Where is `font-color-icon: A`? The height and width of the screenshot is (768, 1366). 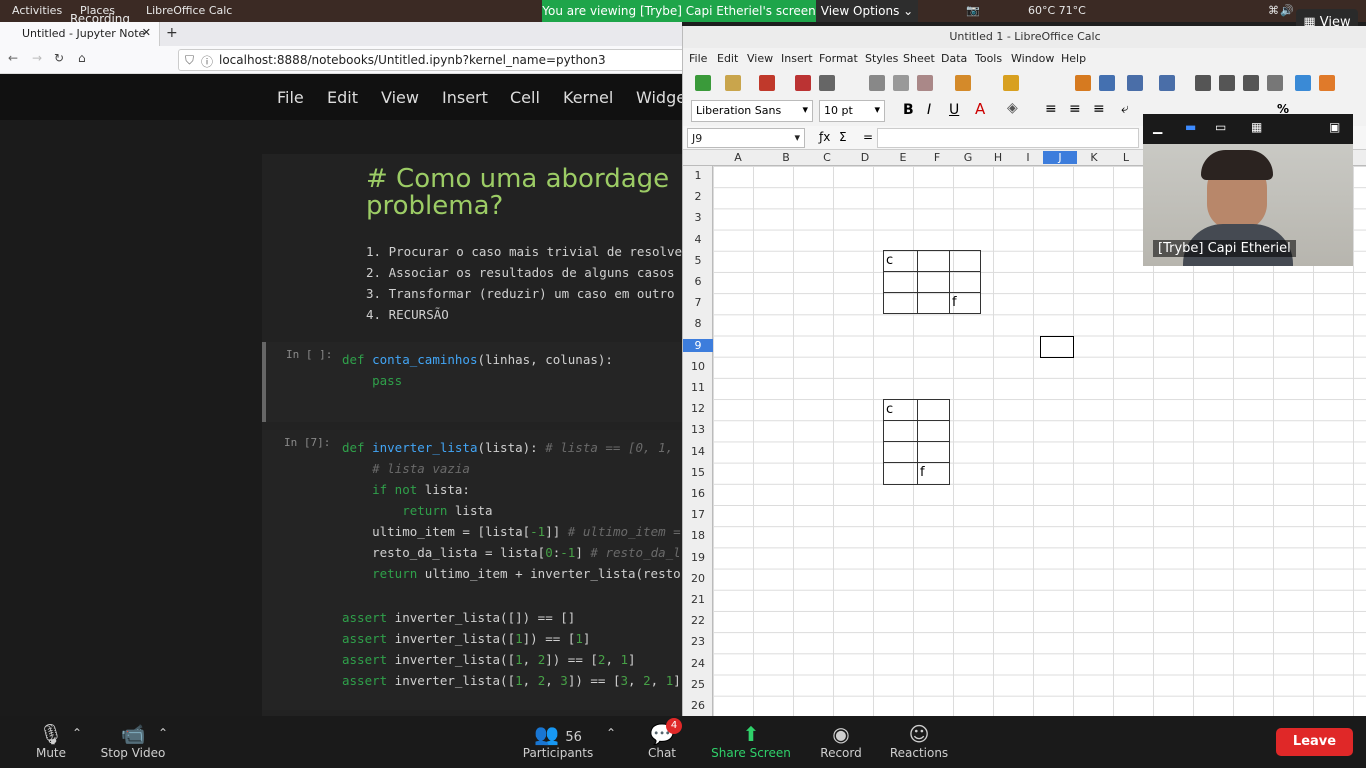
font-color-icon: A is located at coordinates (980, 109).